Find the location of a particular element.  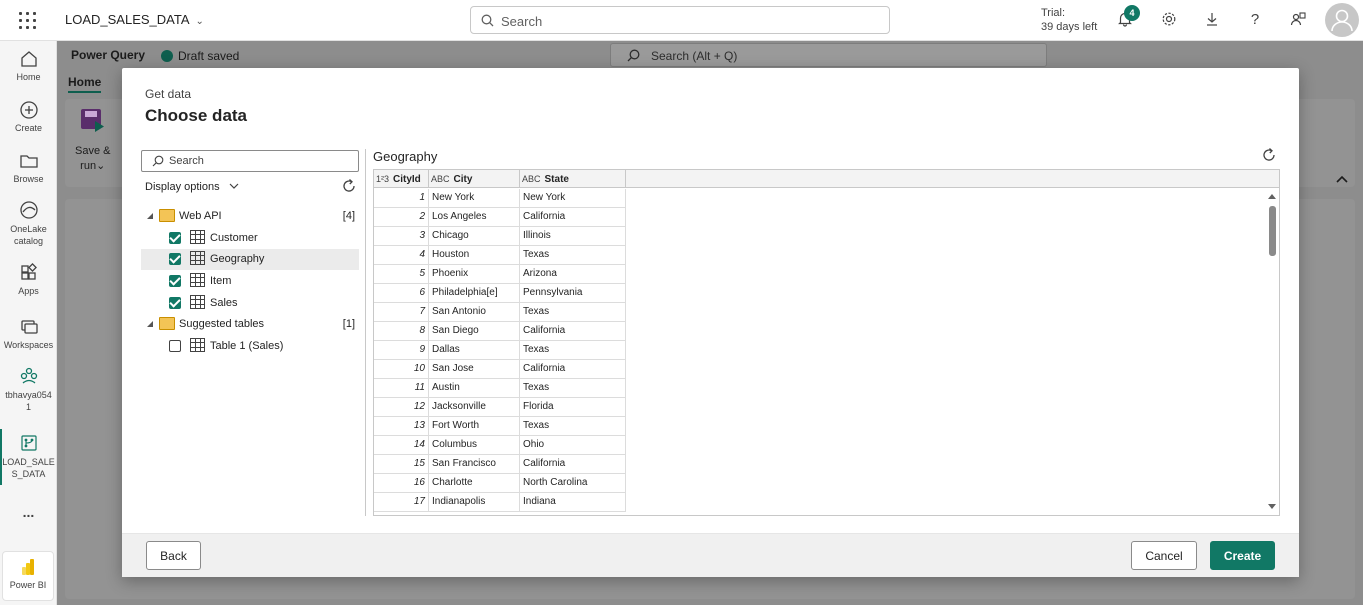

global-search-input: Search is located at coordinates (680, 20).